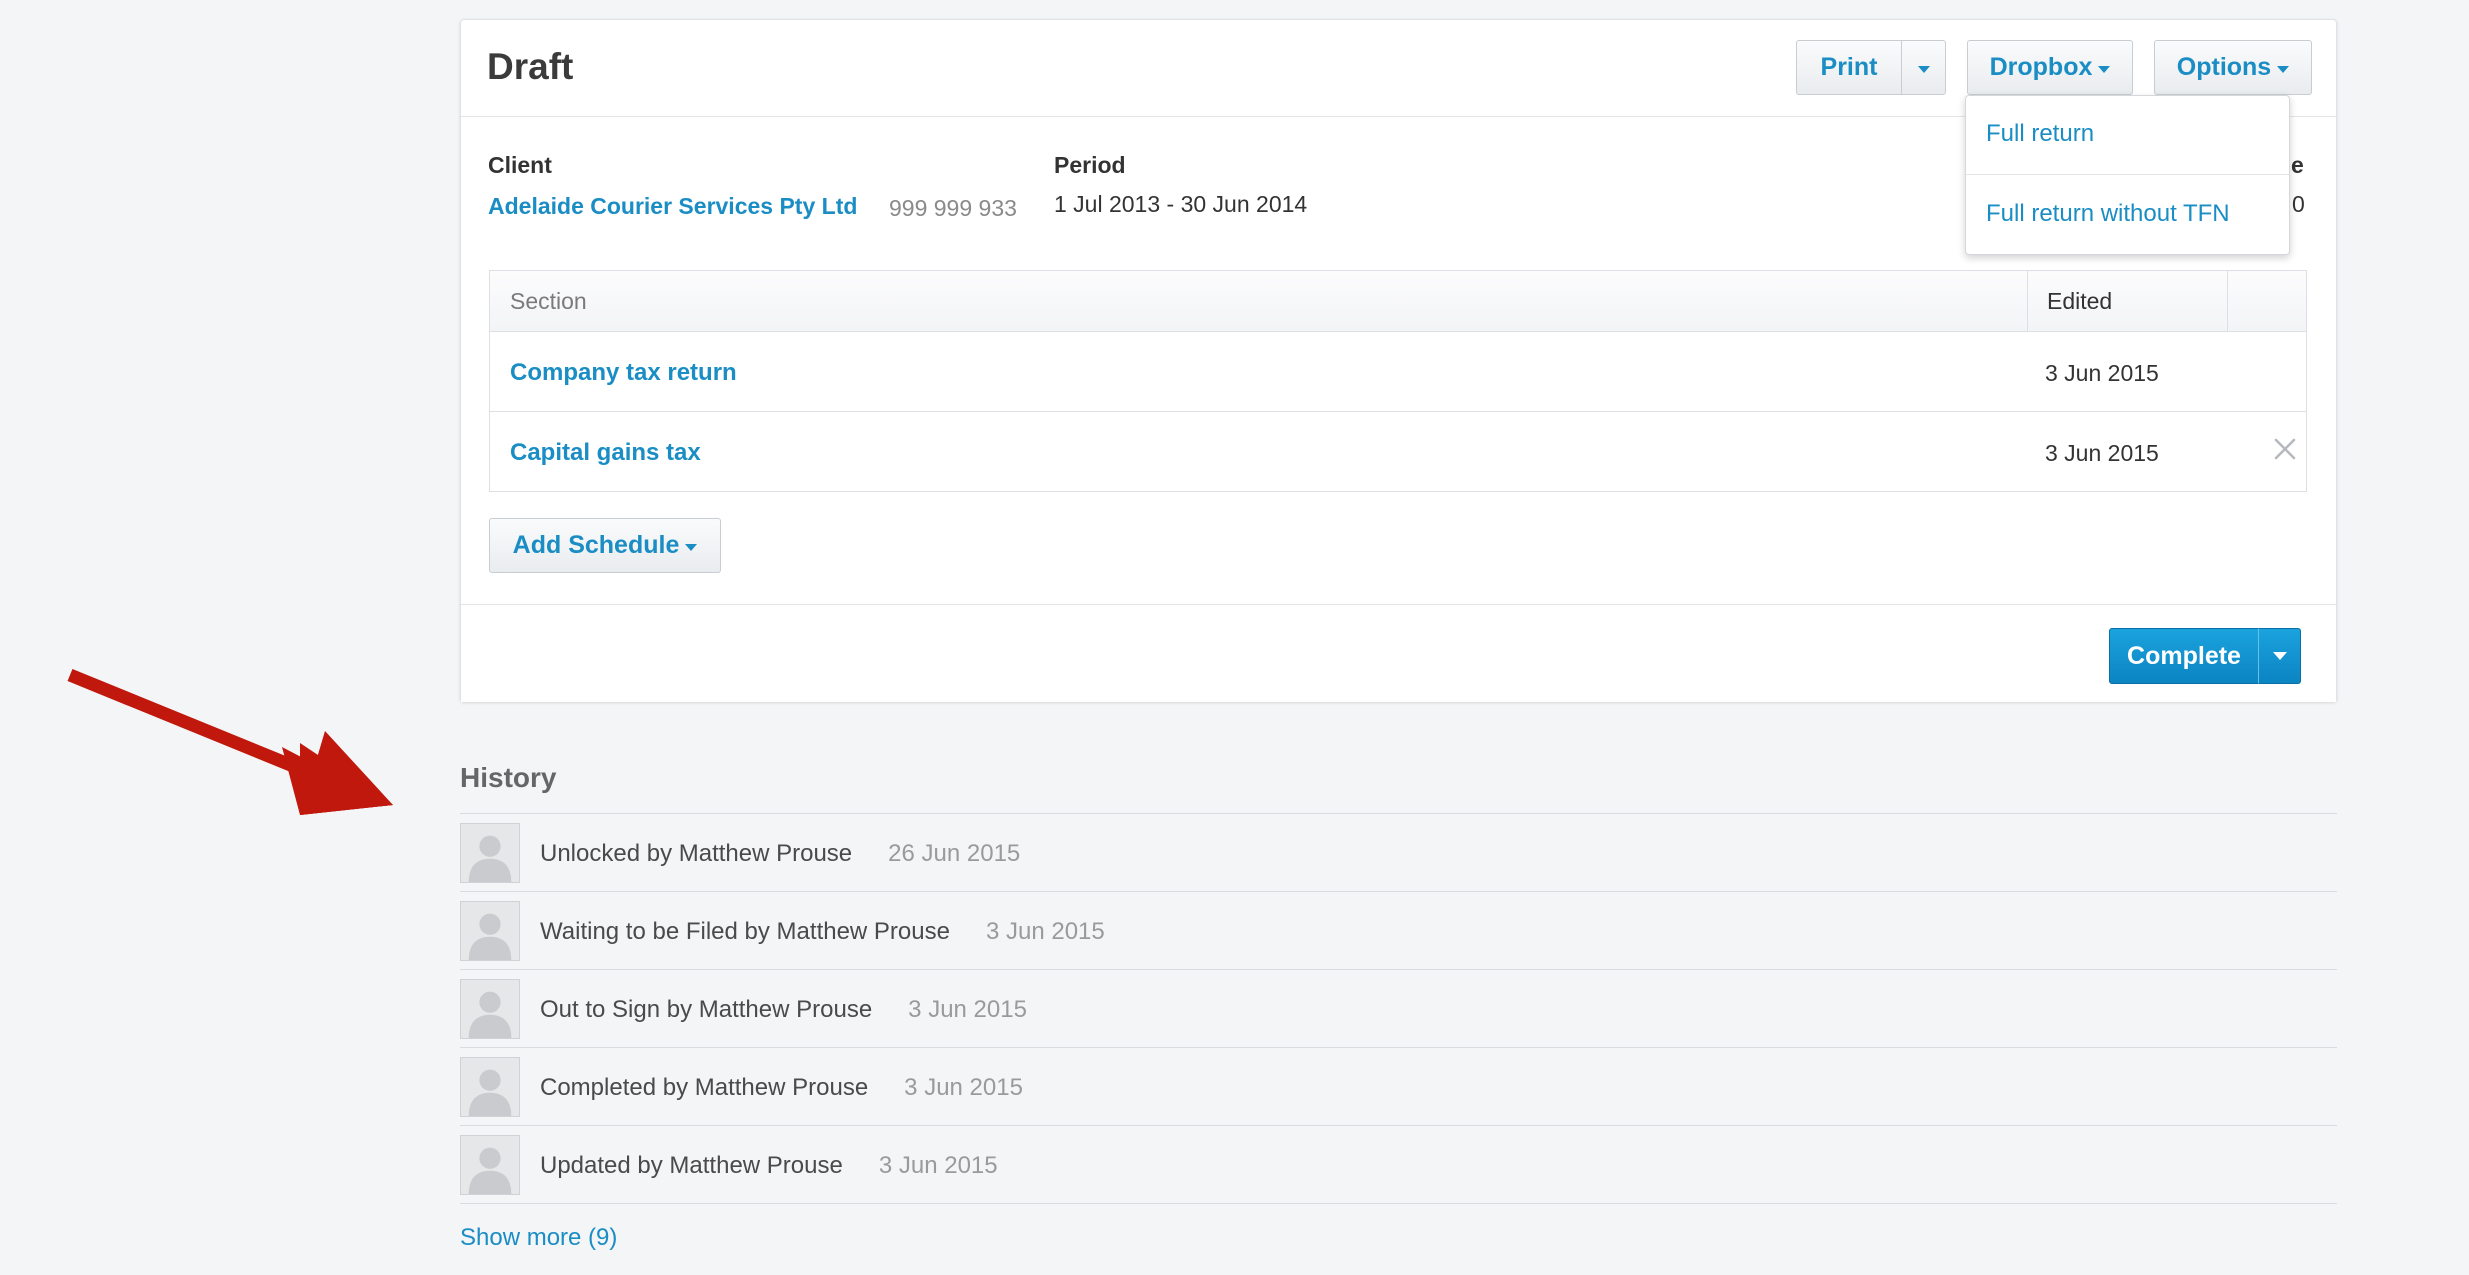 Image resolution: width=2469 pixels, height=1275 pixels. Describe the element at coordinates (691, 1165) in the screenshot. I see `history-action: Updated by Matthew Prouse` at that location.